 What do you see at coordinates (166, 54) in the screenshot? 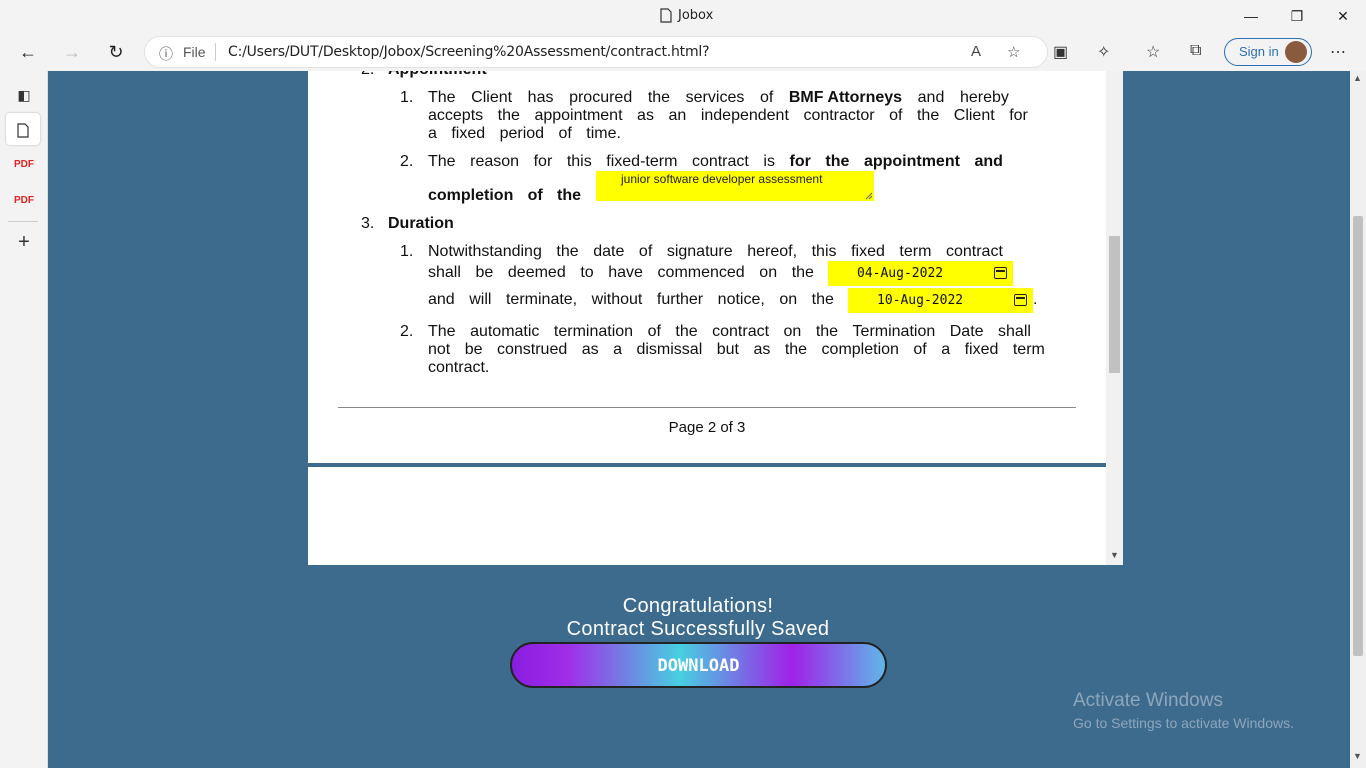
I see `info-icon: ⓘ` at bounding box center [166, 54].